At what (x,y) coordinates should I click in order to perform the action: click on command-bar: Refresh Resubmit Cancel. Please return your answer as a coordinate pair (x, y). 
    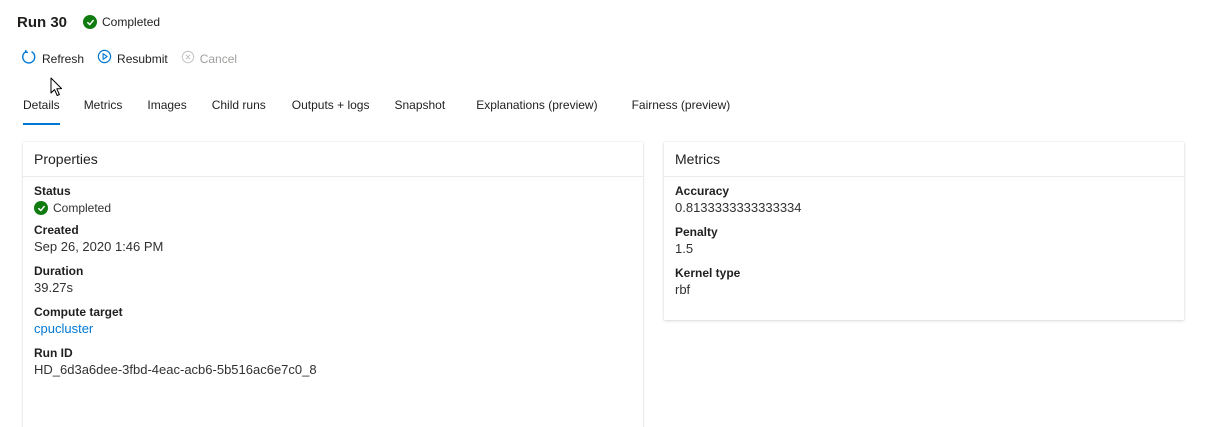
    Looking at the image, I should click on (135, 59).